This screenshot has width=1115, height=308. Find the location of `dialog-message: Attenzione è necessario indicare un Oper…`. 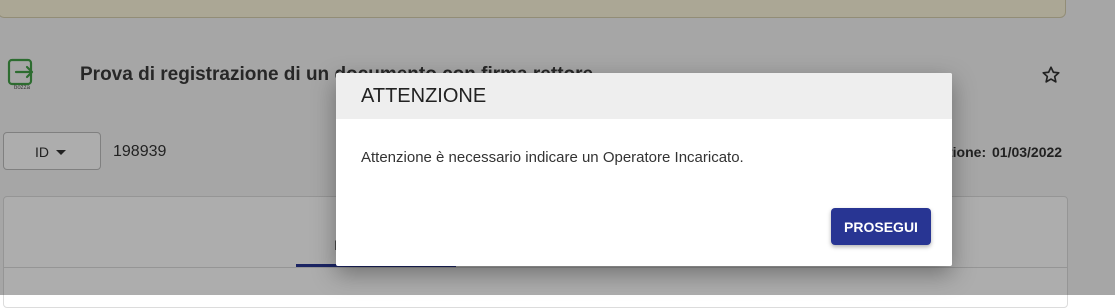

dialog-message: Attenzione è necessario indicare un Oper… is located at coordinates (552, 157).